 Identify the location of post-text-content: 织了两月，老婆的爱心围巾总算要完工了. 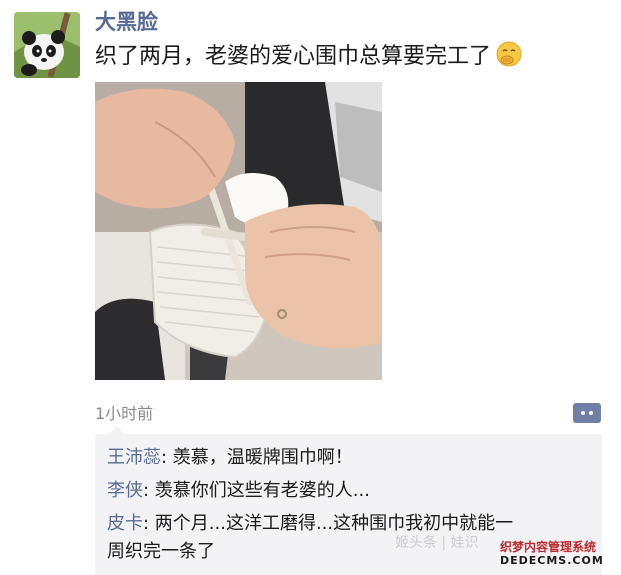
(293, 56).